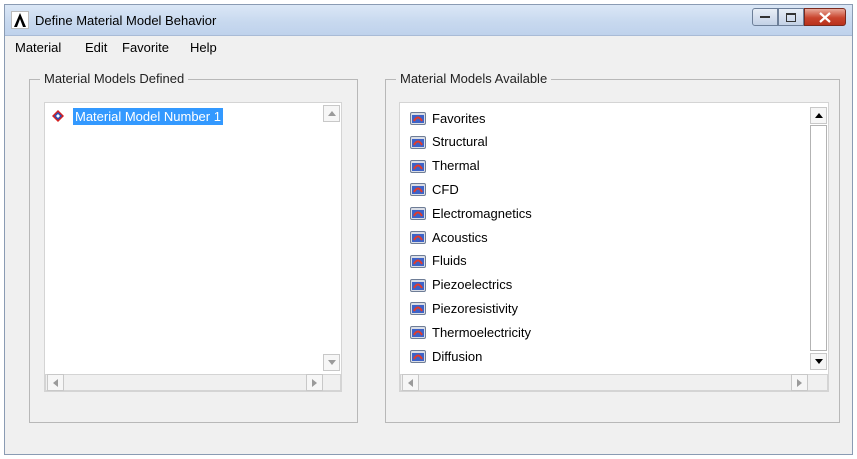  What do you see at coordinates (58, 116) in the screenshot?
I see `material-model-icon` at bounding box center [58, 116].